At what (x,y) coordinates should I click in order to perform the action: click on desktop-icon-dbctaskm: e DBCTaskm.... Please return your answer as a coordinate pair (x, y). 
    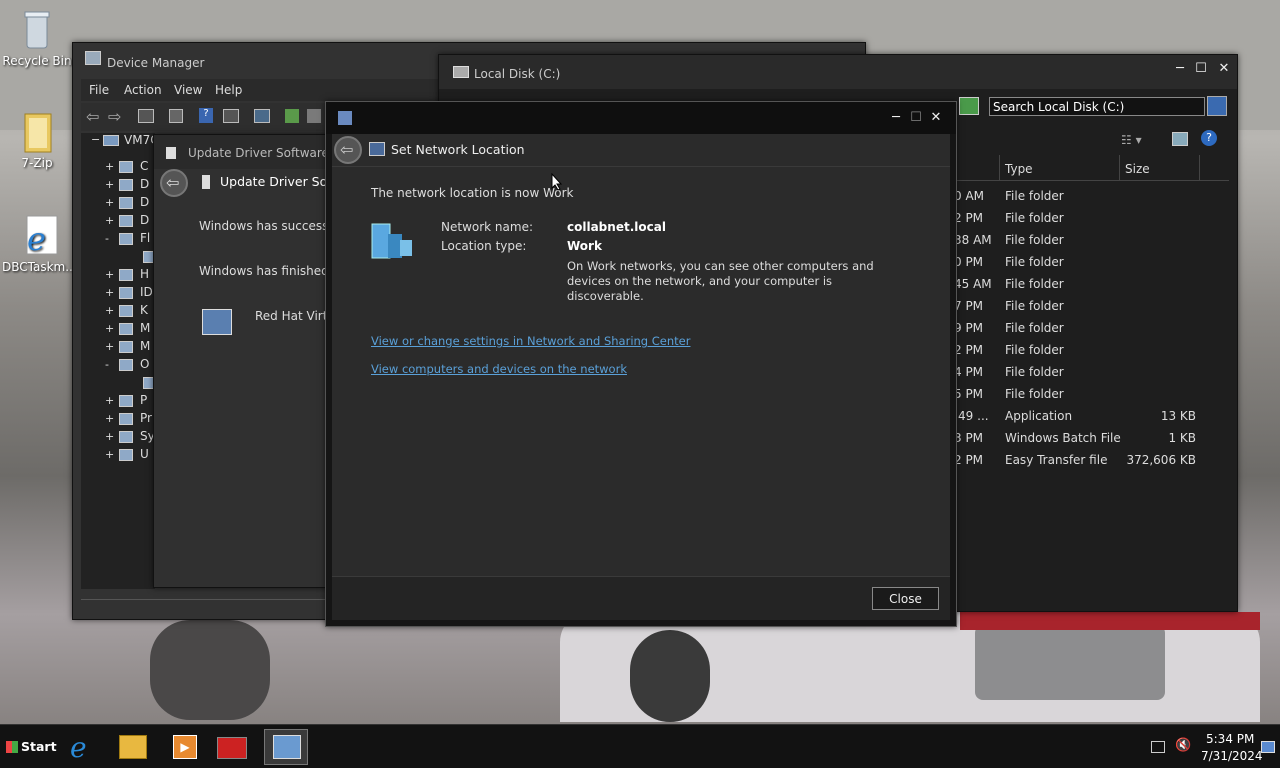
    Looking at the image, I should click on (39, 244).